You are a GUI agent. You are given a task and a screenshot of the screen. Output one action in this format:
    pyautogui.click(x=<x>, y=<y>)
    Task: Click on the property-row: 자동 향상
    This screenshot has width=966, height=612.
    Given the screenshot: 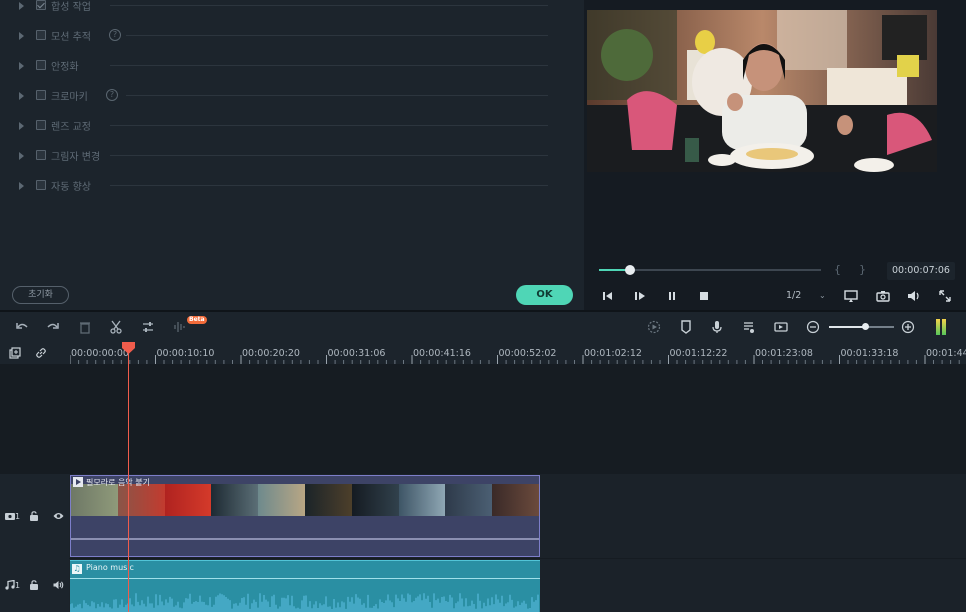 What is the action you would take?
    pyautogui.click(x=280, y=186)
    